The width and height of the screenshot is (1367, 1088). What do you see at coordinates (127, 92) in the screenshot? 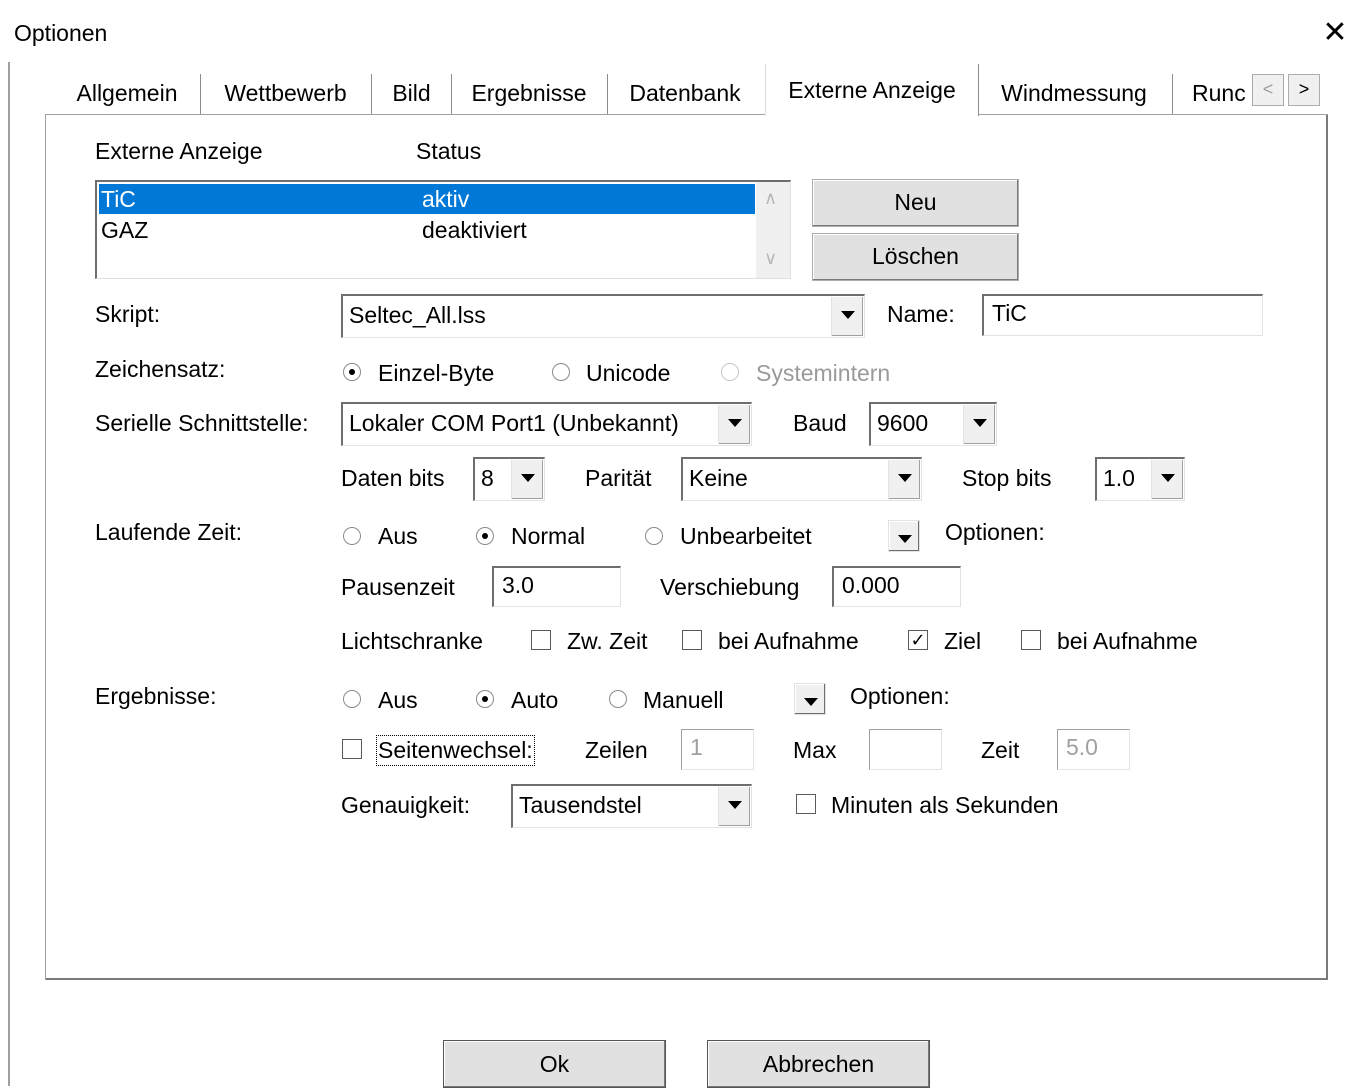
I see `tab-allgemein: Allgemein` at bounding box center [127, 92].